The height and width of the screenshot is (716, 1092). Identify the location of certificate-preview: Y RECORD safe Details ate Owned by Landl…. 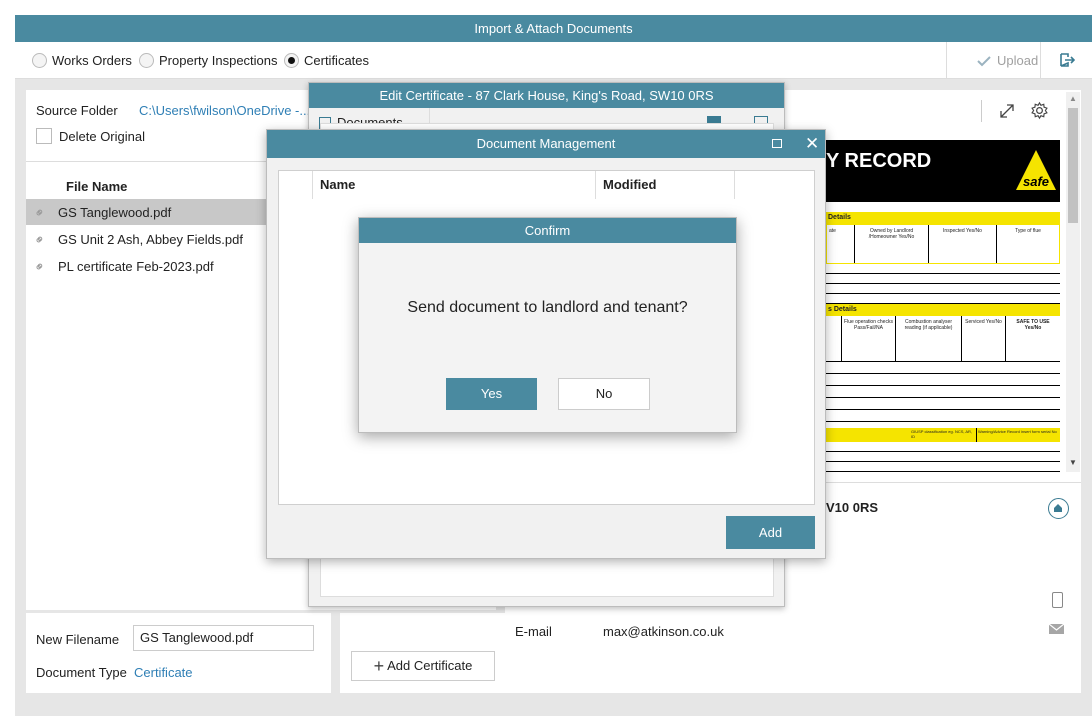
(943, 306).